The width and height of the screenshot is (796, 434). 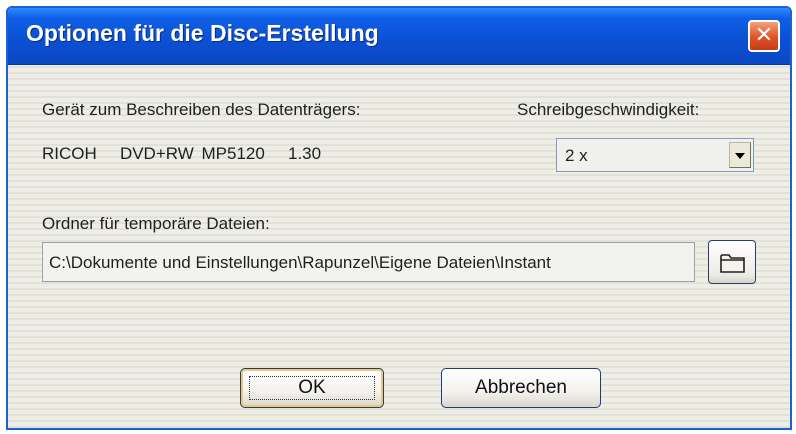 I want to click on ok-button: OK, so click(x=312, y=388).